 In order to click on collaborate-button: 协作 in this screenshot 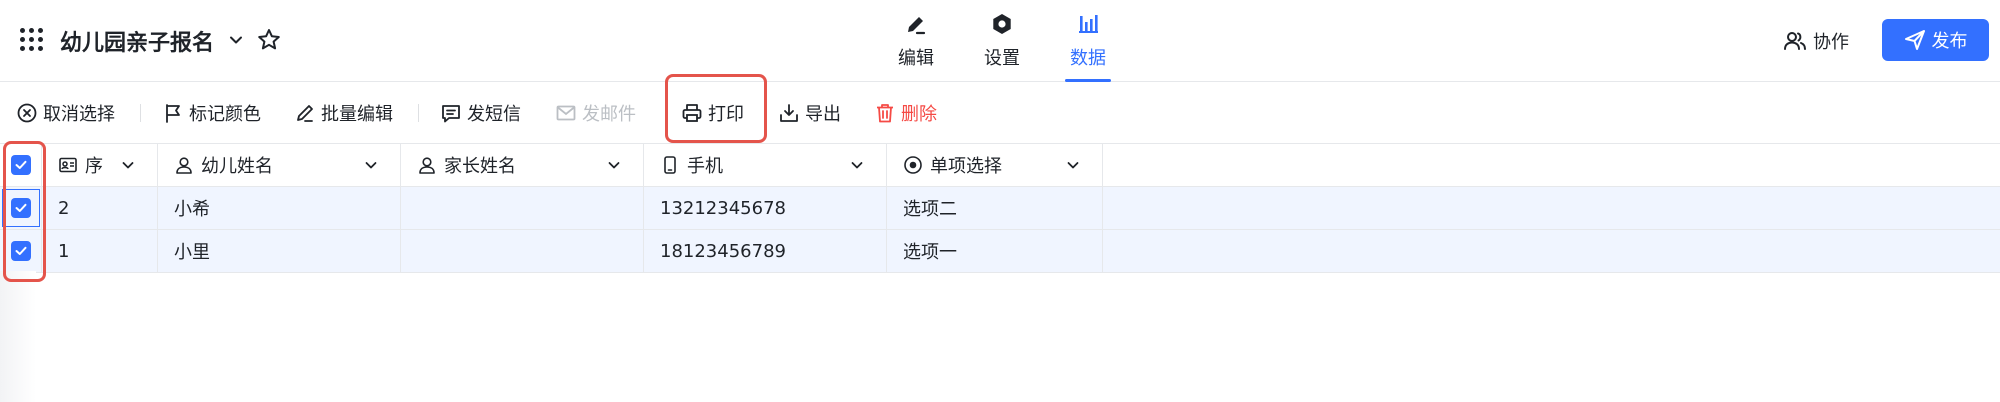, I will do `click(1816, 41)`.